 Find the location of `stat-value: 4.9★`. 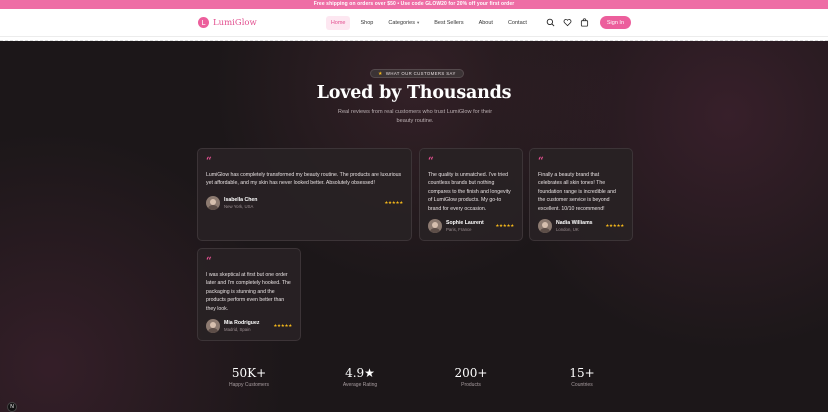

stat-value: 4.9★ is located at coordinates (360, 373).